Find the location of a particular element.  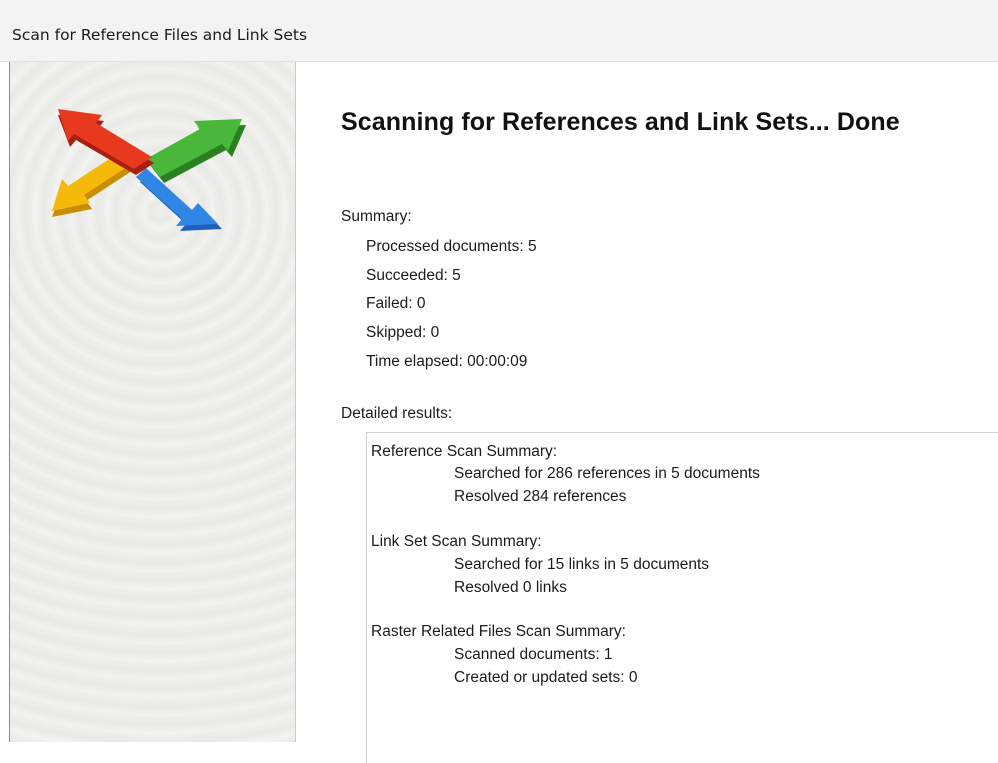

summary-time-elapsed: Time elapsed: 00:00:09 is located at coordinates (447, 361).